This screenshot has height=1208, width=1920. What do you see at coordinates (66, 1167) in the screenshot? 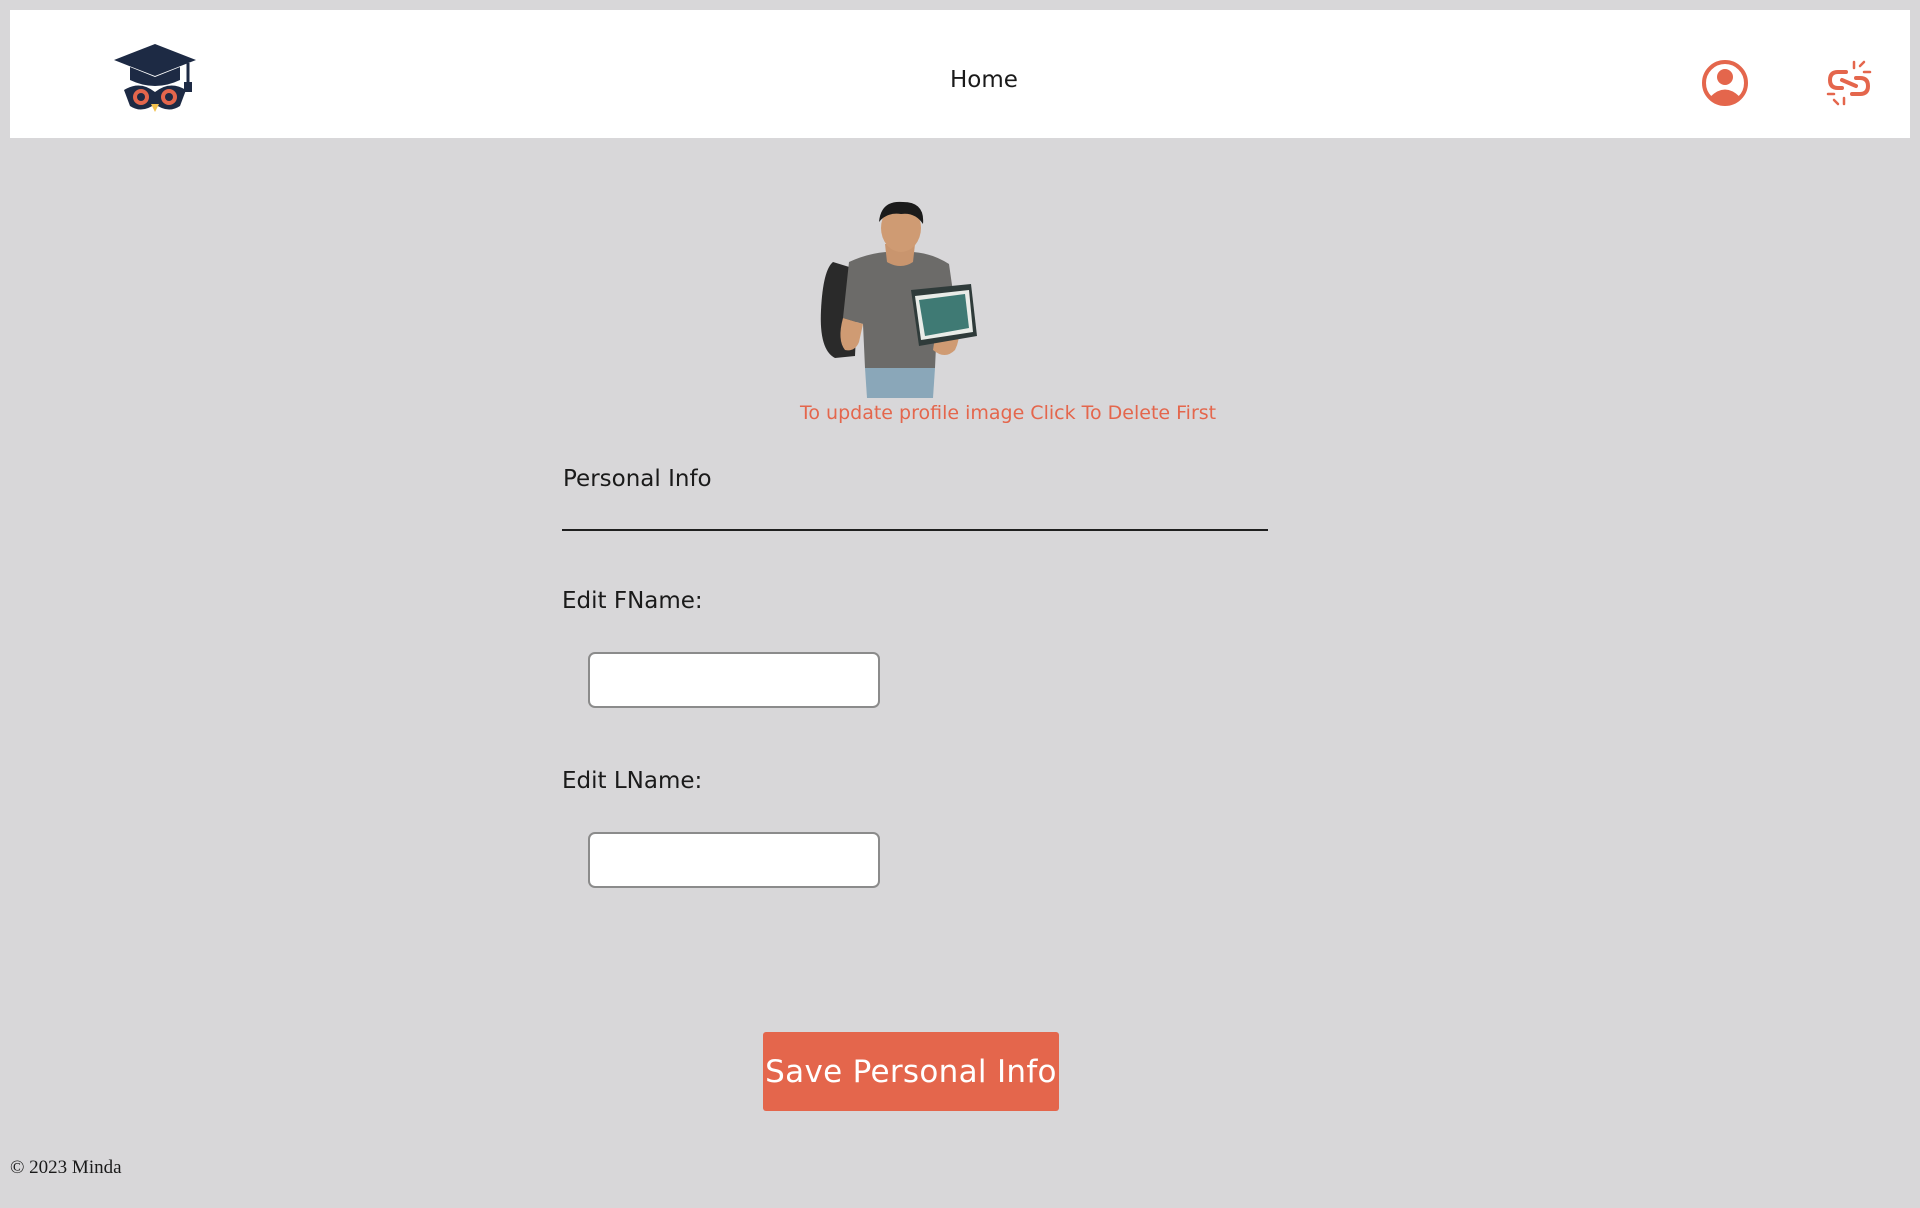
I see `footer-copyright: © 2023 Minda` at bounding box center [66, 1167].